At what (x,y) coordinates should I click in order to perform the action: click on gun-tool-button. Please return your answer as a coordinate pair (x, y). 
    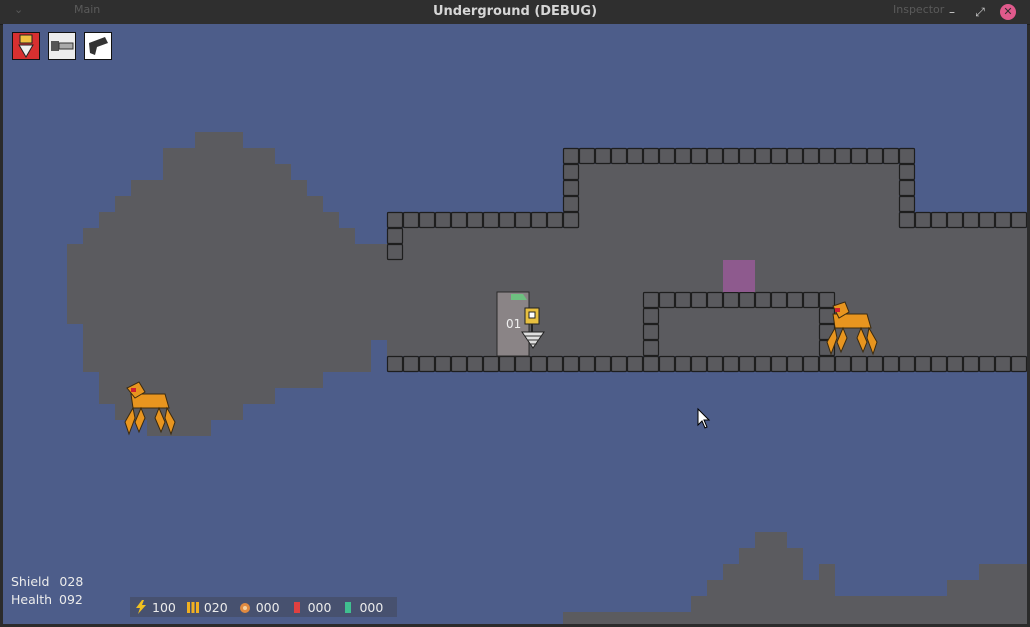
    Looking at the image, I should click on (98, 46).